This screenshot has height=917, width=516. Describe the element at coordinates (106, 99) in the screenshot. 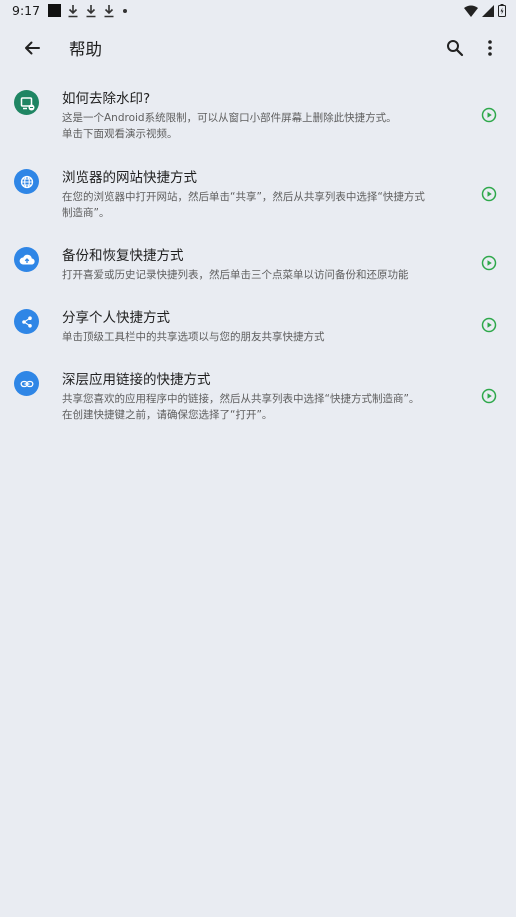

I see `help-item-title: 如何去除水印?` at that location.